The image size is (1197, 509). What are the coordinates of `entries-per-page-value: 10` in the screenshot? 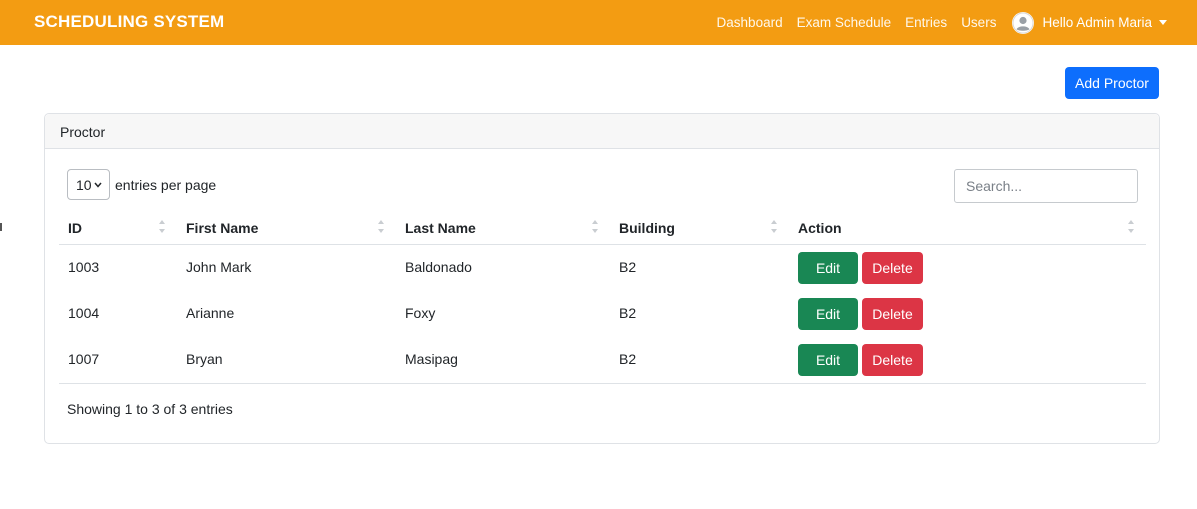 It's located at (84, 184).